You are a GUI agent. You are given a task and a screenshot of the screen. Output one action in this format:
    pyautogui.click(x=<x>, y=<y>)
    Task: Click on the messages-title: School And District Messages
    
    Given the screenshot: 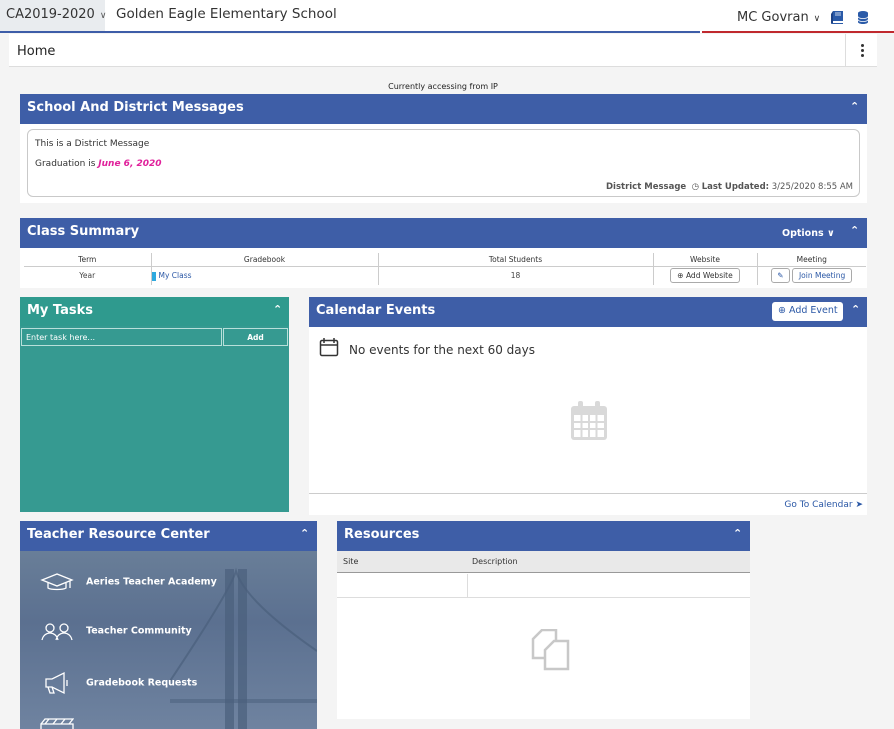 What is the action you would take?
    pyautogui.click(x=135, y=107)
    